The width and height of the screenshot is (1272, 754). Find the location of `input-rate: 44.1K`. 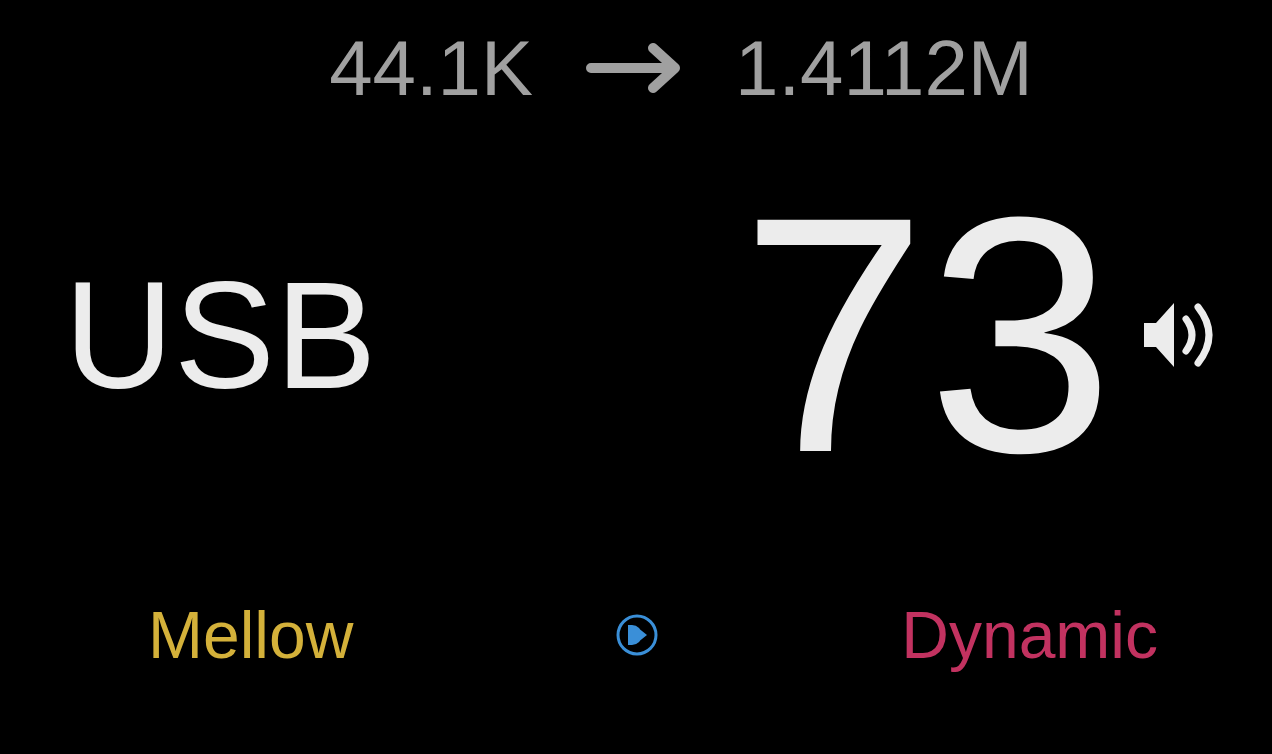

input-rate: 44.1K is located at coordinates (431, 68).